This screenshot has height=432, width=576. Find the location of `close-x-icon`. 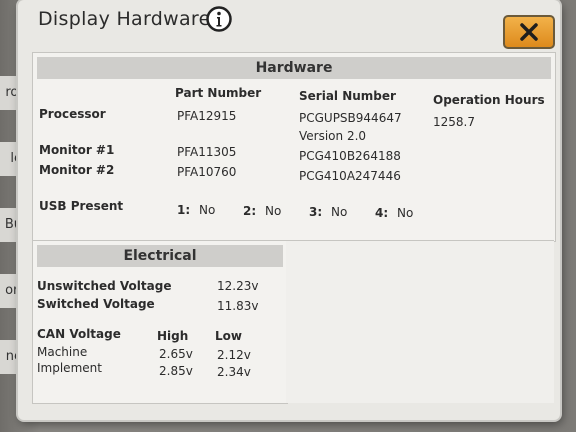

close-x-icon is located at coordinates (529, 32).